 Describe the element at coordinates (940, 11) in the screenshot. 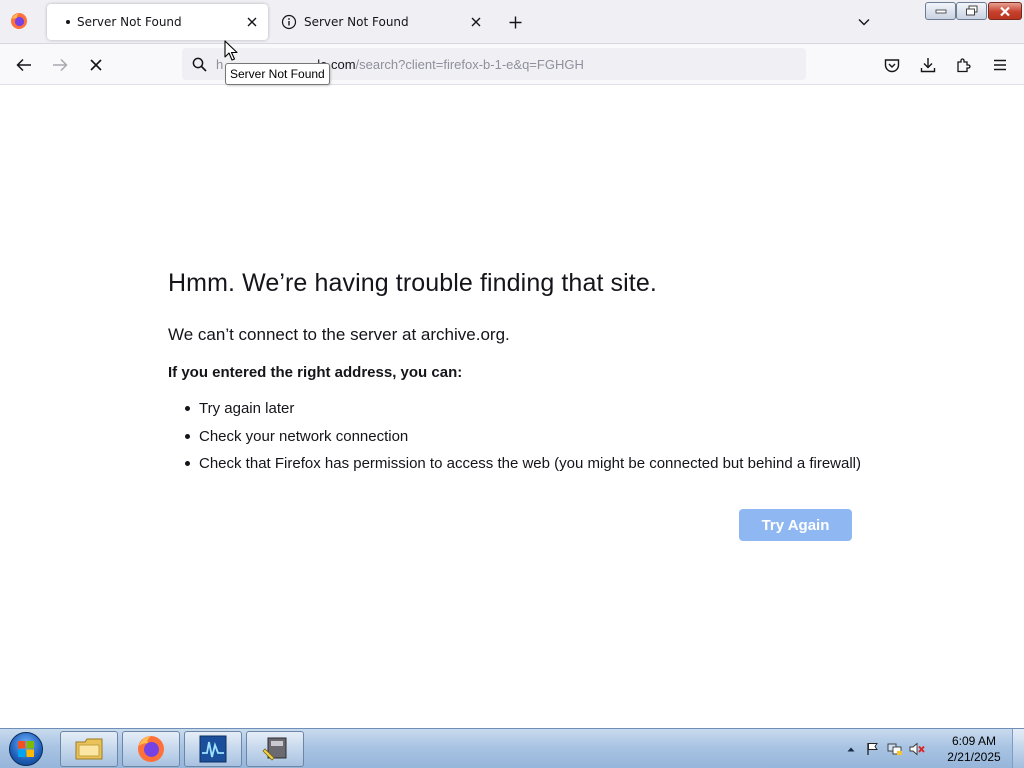

I see `minimize-window-button` at that location.